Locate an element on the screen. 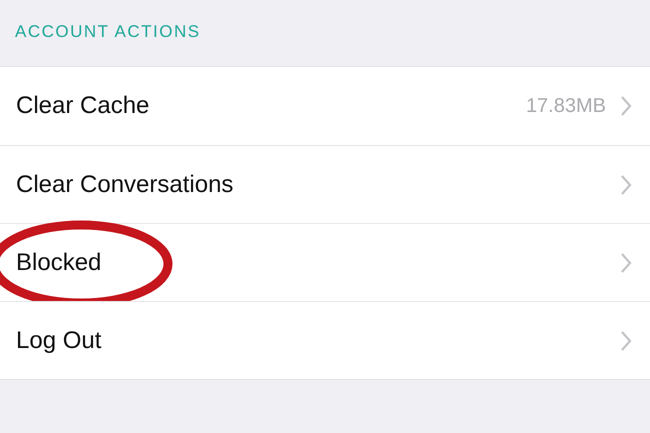  row-label: Clear Conversations is located at coordinates (125, 185).